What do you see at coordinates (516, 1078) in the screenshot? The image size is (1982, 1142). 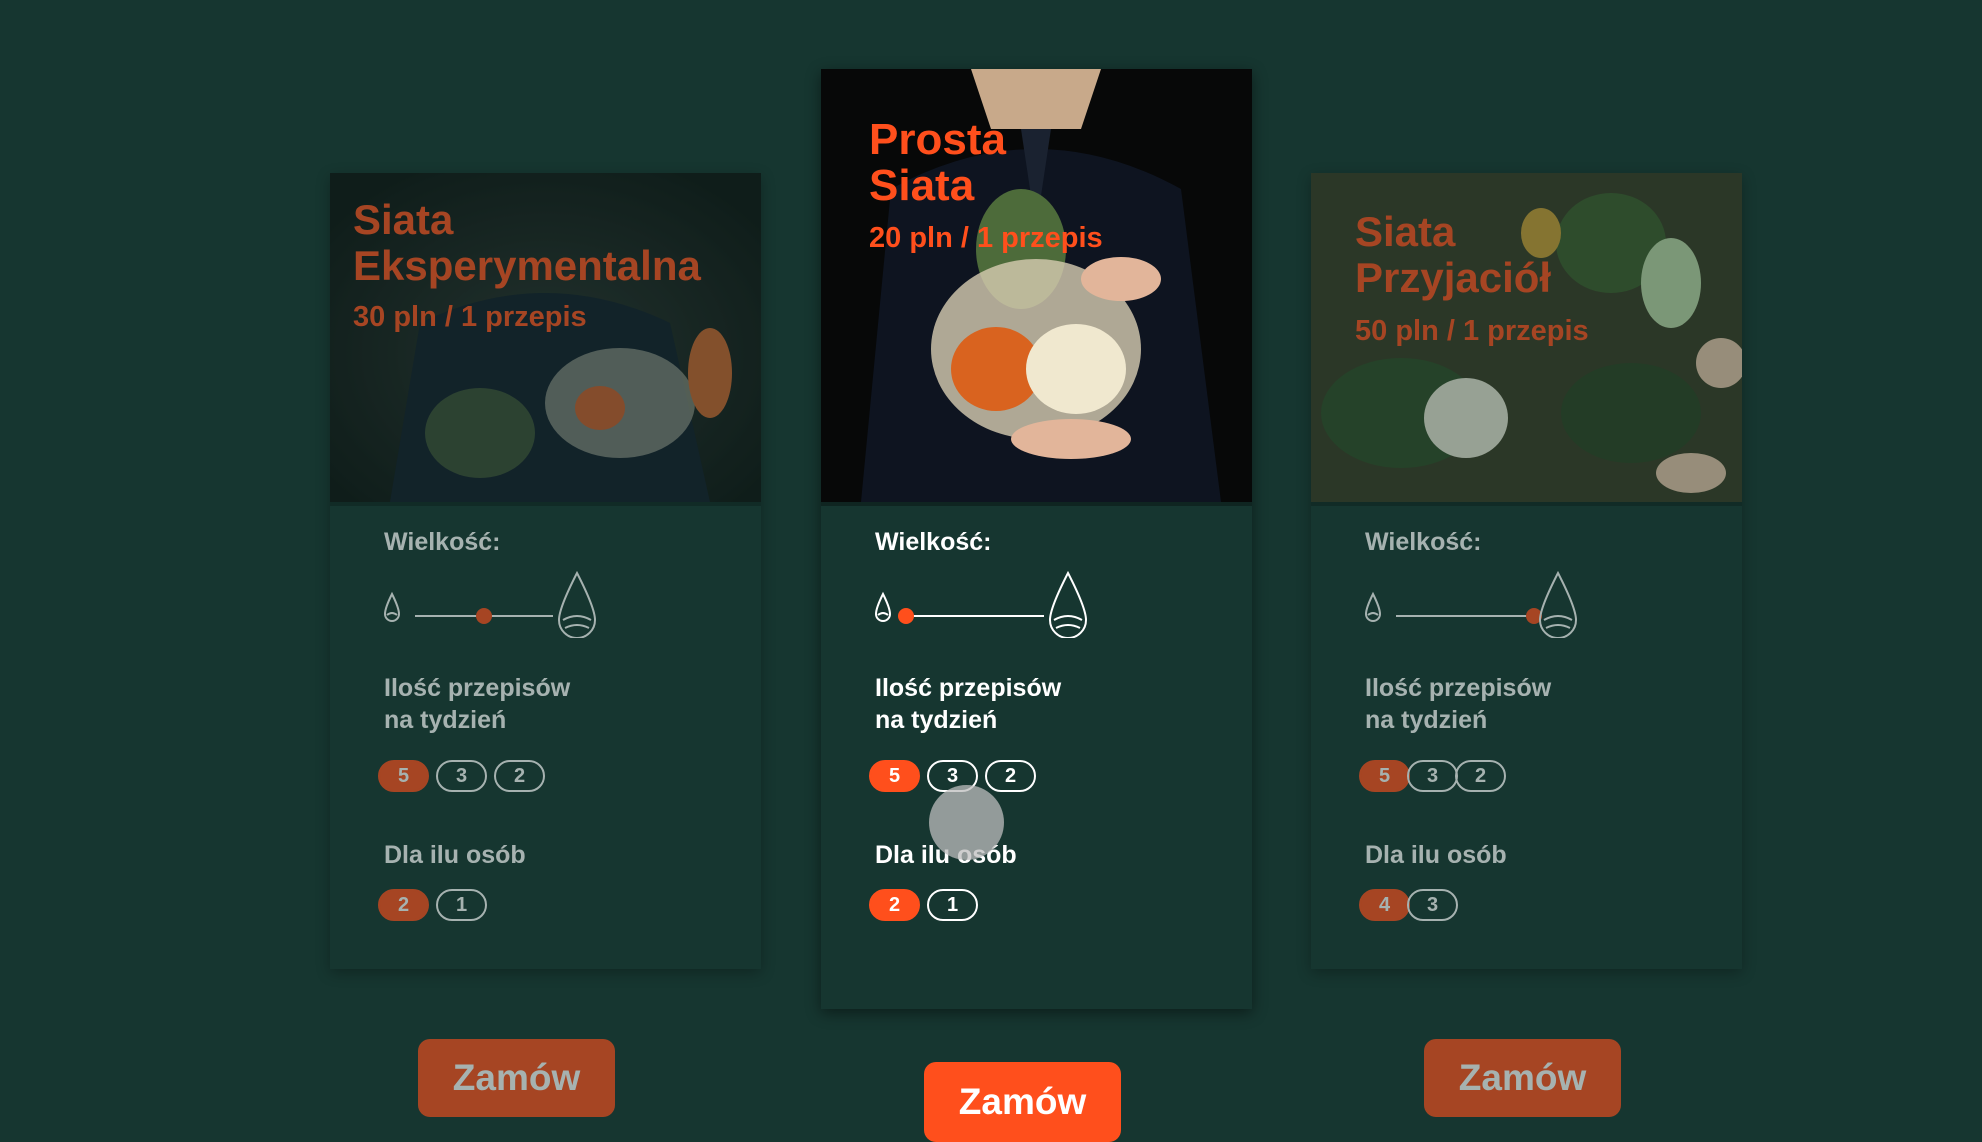 I see `order-button-eksperymentalna: Zamów` at bounding box center [516, 1078].